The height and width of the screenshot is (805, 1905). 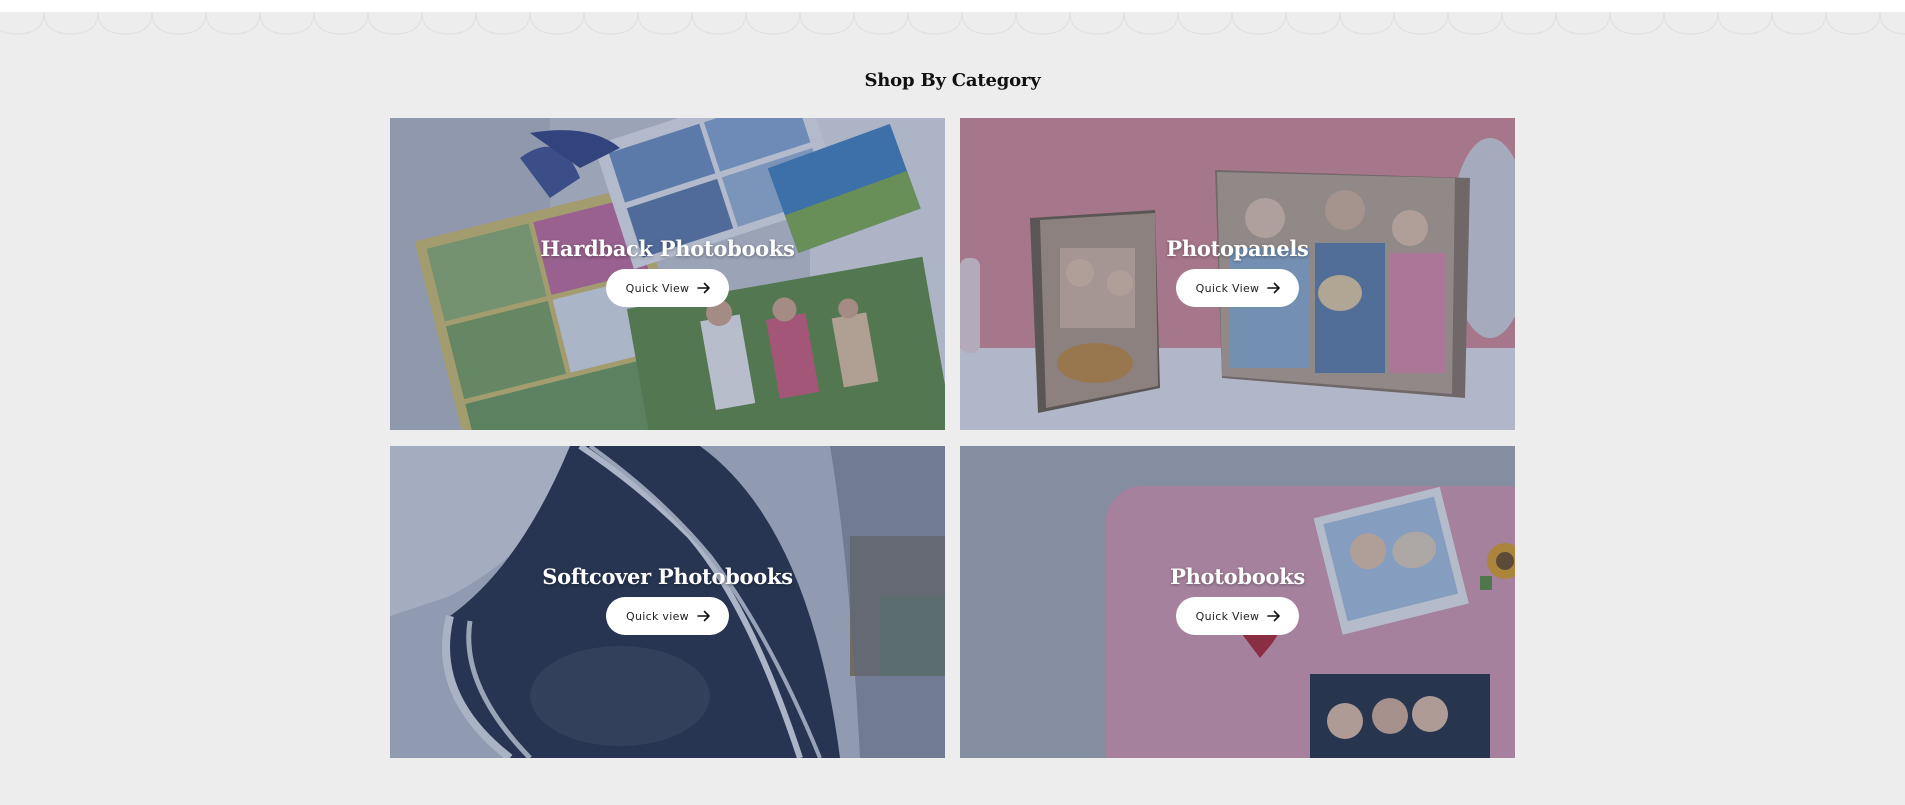 I want to click on card-content: Photobooks Quick View, so click(x=1237, y=599).